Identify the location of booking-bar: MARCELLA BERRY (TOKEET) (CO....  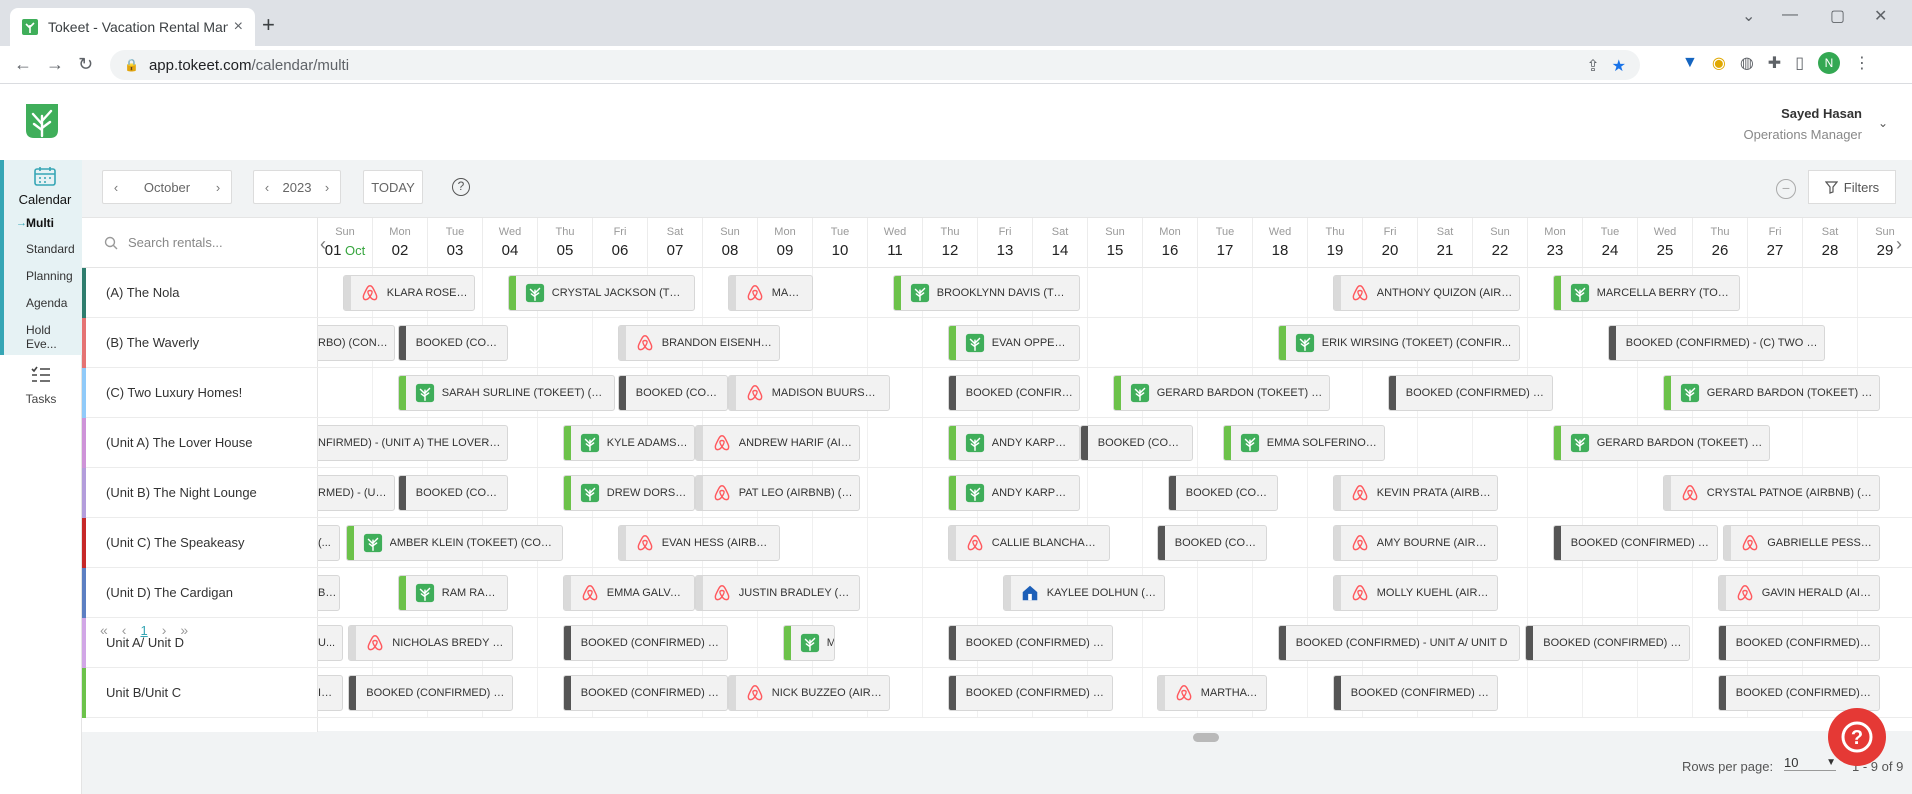
(1646, 293).